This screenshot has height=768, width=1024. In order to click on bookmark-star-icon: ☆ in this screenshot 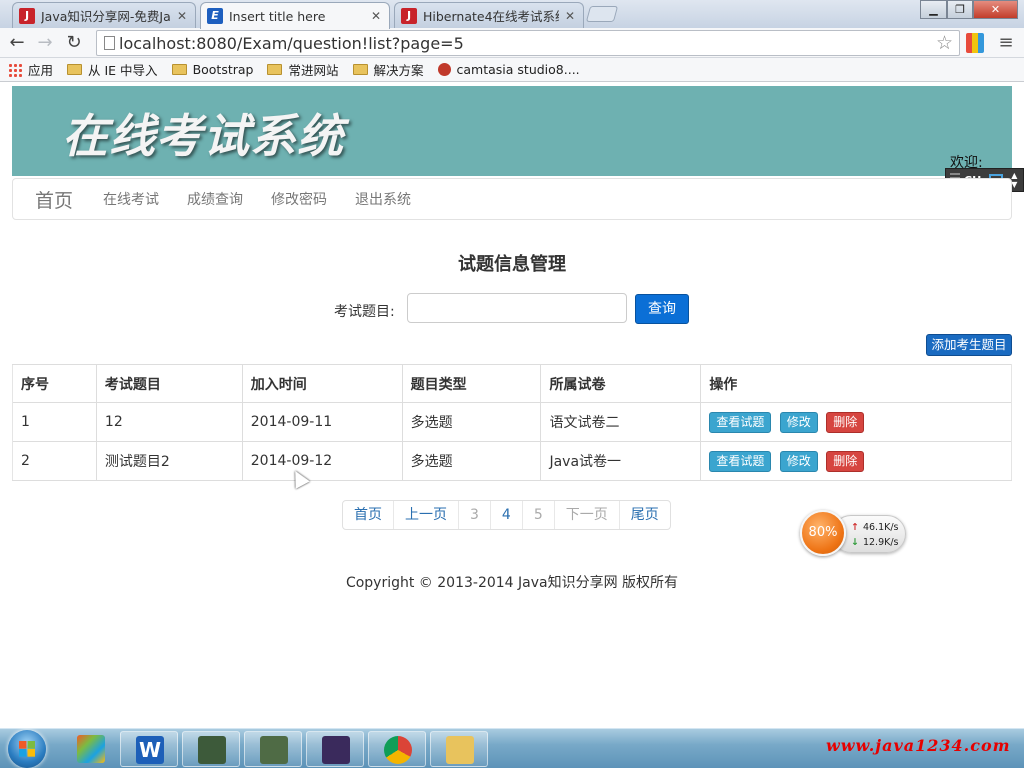, I will do `click(944, 43)`.